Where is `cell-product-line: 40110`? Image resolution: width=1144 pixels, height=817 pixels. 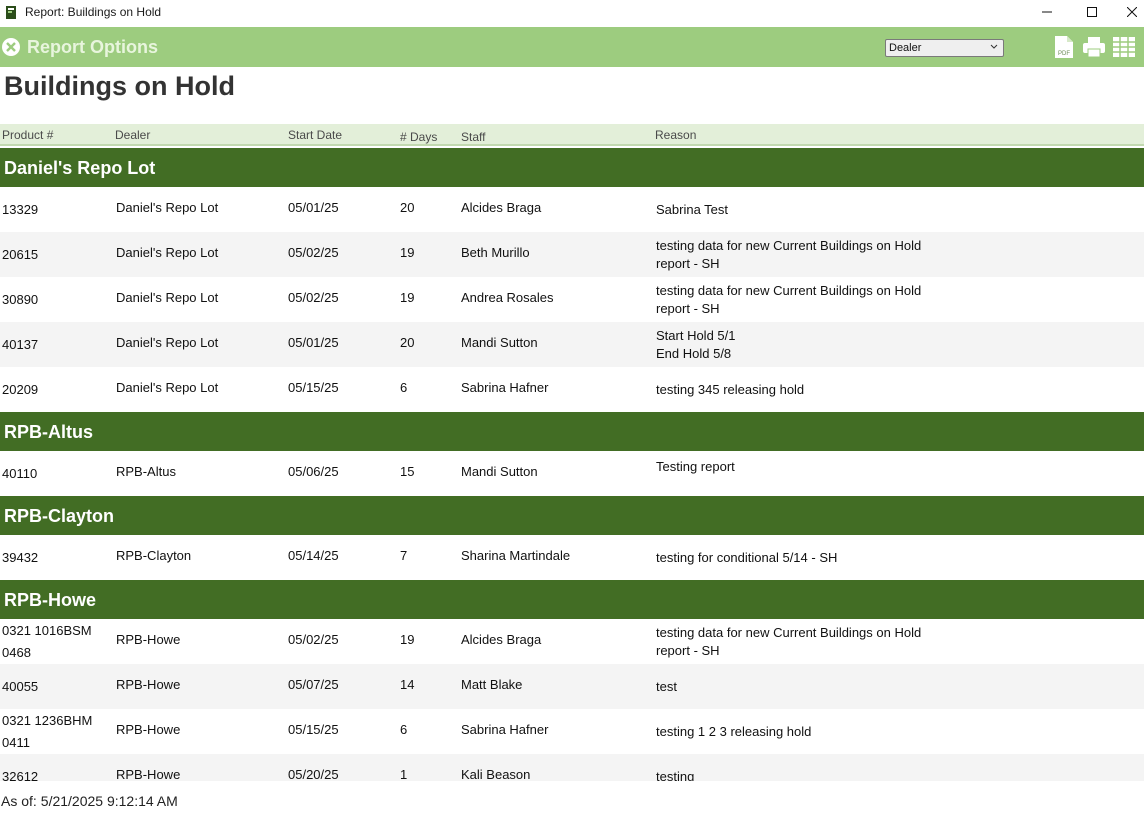
cell-product-line: 40110 is located at coordinates (20, 473).